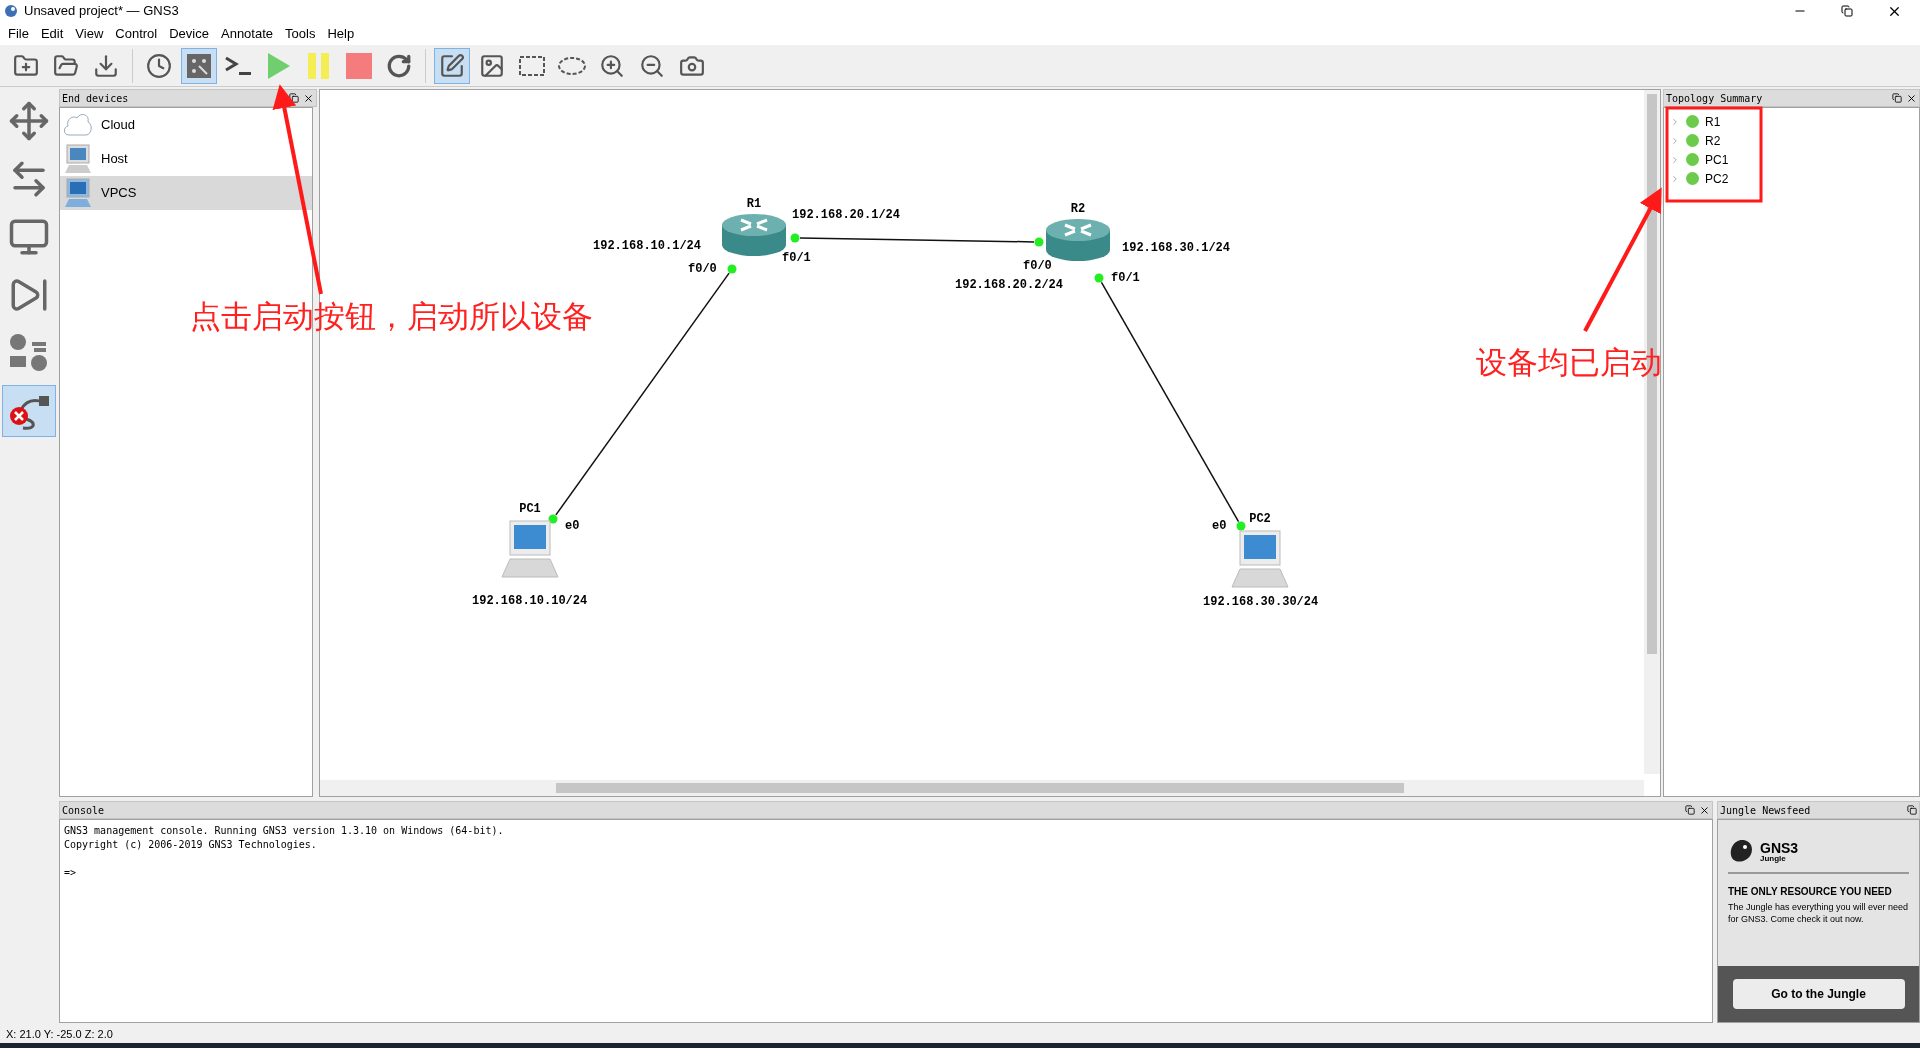  Describe the element at coordinates (78, 125) in the screenshot. I see `cloud-icon` at that location.